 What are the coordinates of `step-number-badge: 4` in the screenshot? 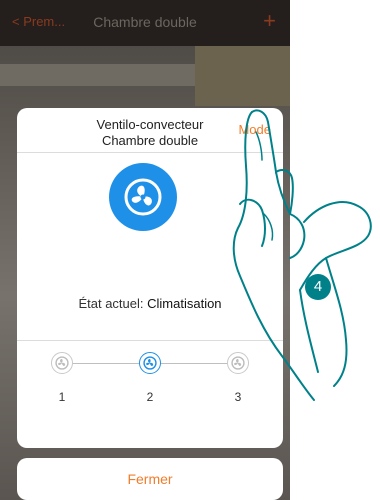 It's located at (318, 287).